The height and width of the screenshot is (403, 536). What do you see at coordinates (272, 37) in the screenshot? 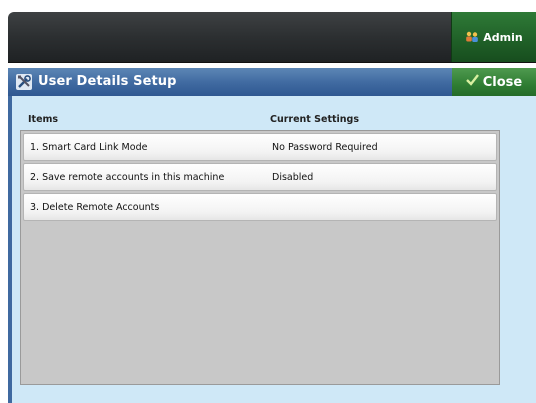
I see `top-status-bar: Admin` at bounding box center [272, 37].